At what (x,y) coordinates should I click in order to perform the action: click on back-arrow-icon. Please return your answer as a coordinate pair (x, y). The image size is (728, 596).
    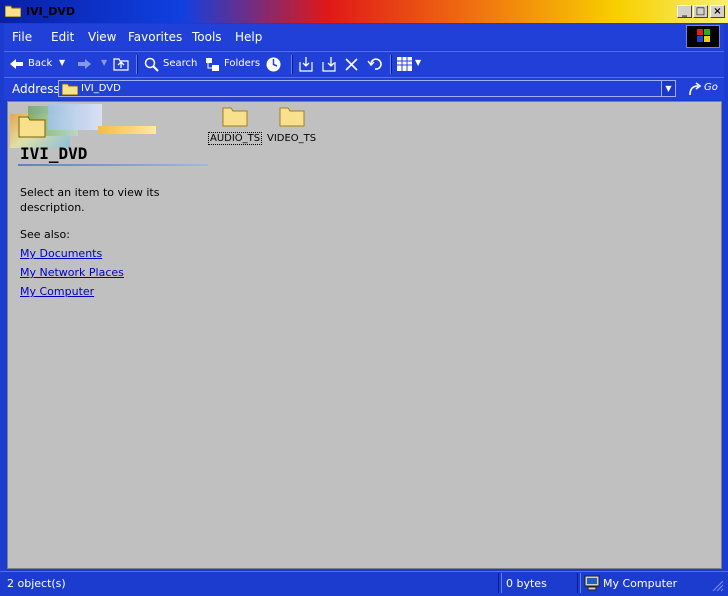
    Looking at the image, I should click on (16, 64).